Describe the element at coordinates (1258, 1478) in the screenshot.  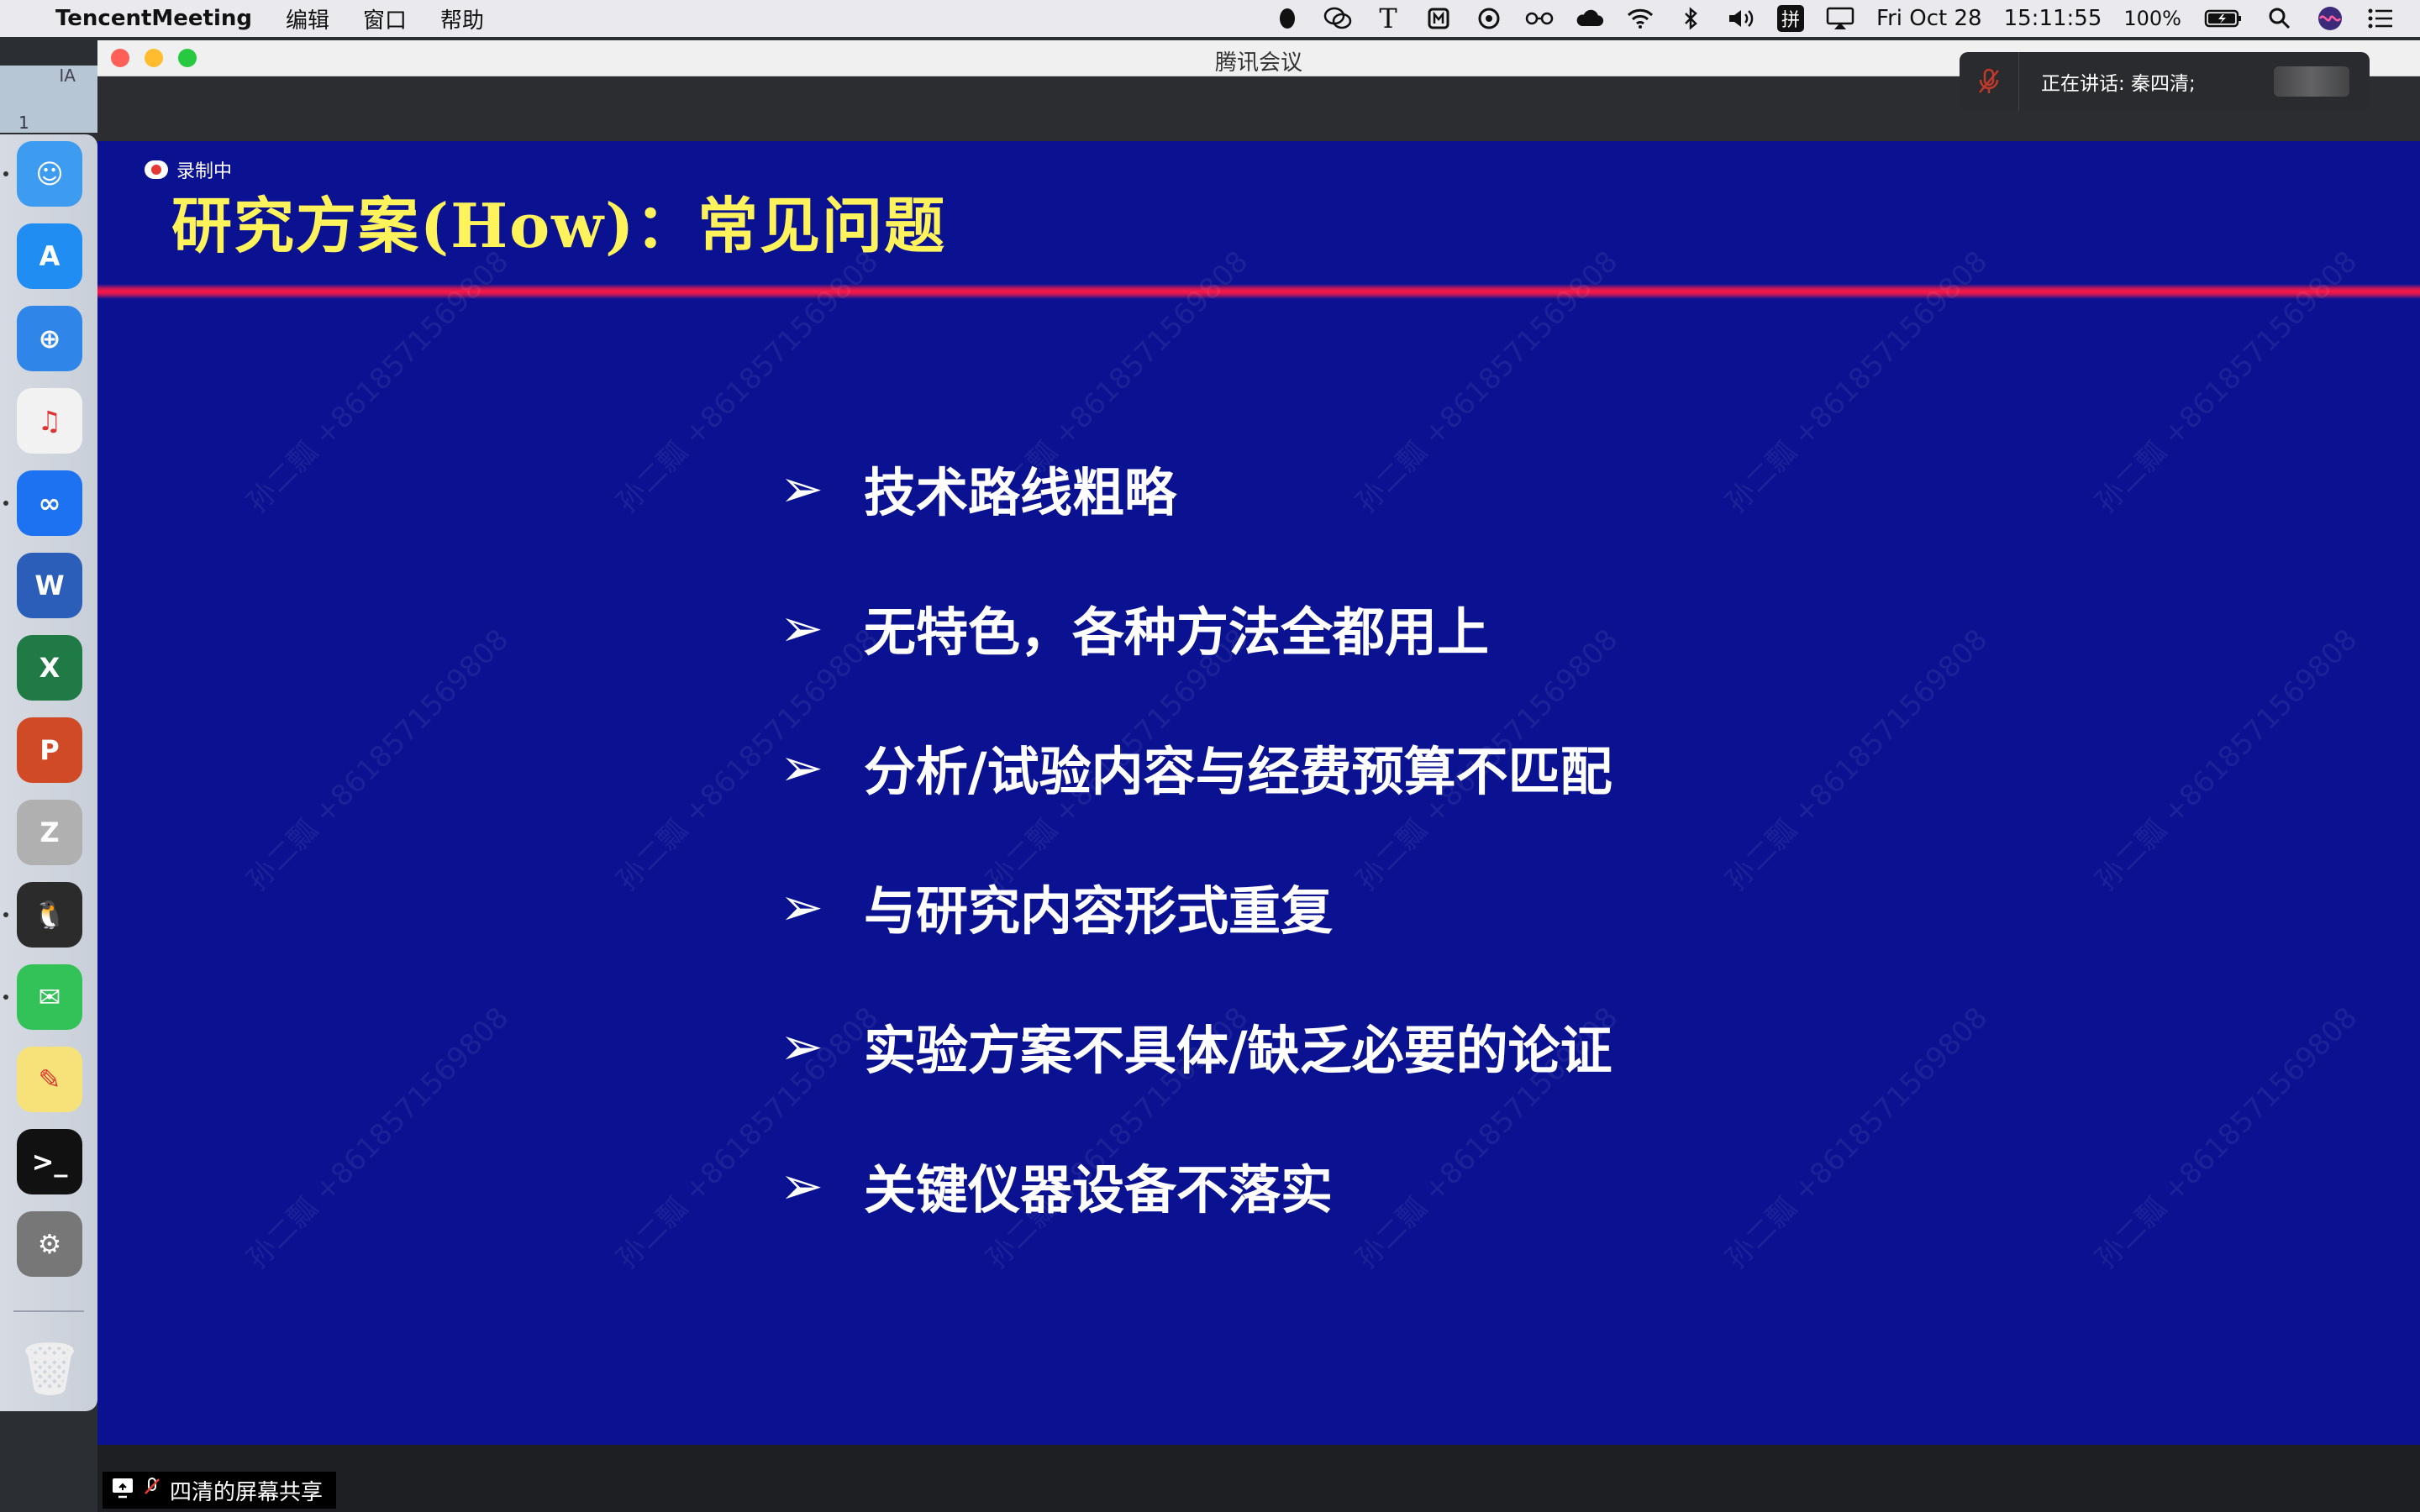
I see `meeting-bottom-bar: 四清的屏幕共享` at that location.